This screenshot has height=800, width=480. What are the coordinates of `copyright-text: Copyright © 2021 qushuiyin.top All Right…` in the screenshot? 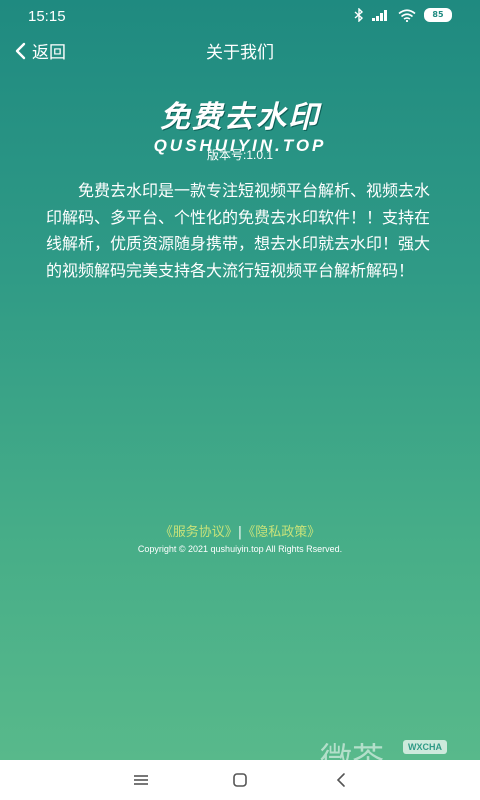 It's located at (240, 549).